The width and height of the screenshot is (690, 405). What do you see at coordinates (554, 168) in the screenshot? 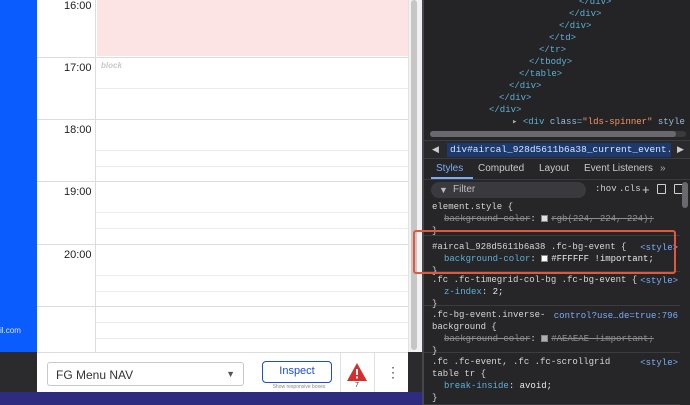
I see `tab-layout: Layout` at bounding box center [554, 168].